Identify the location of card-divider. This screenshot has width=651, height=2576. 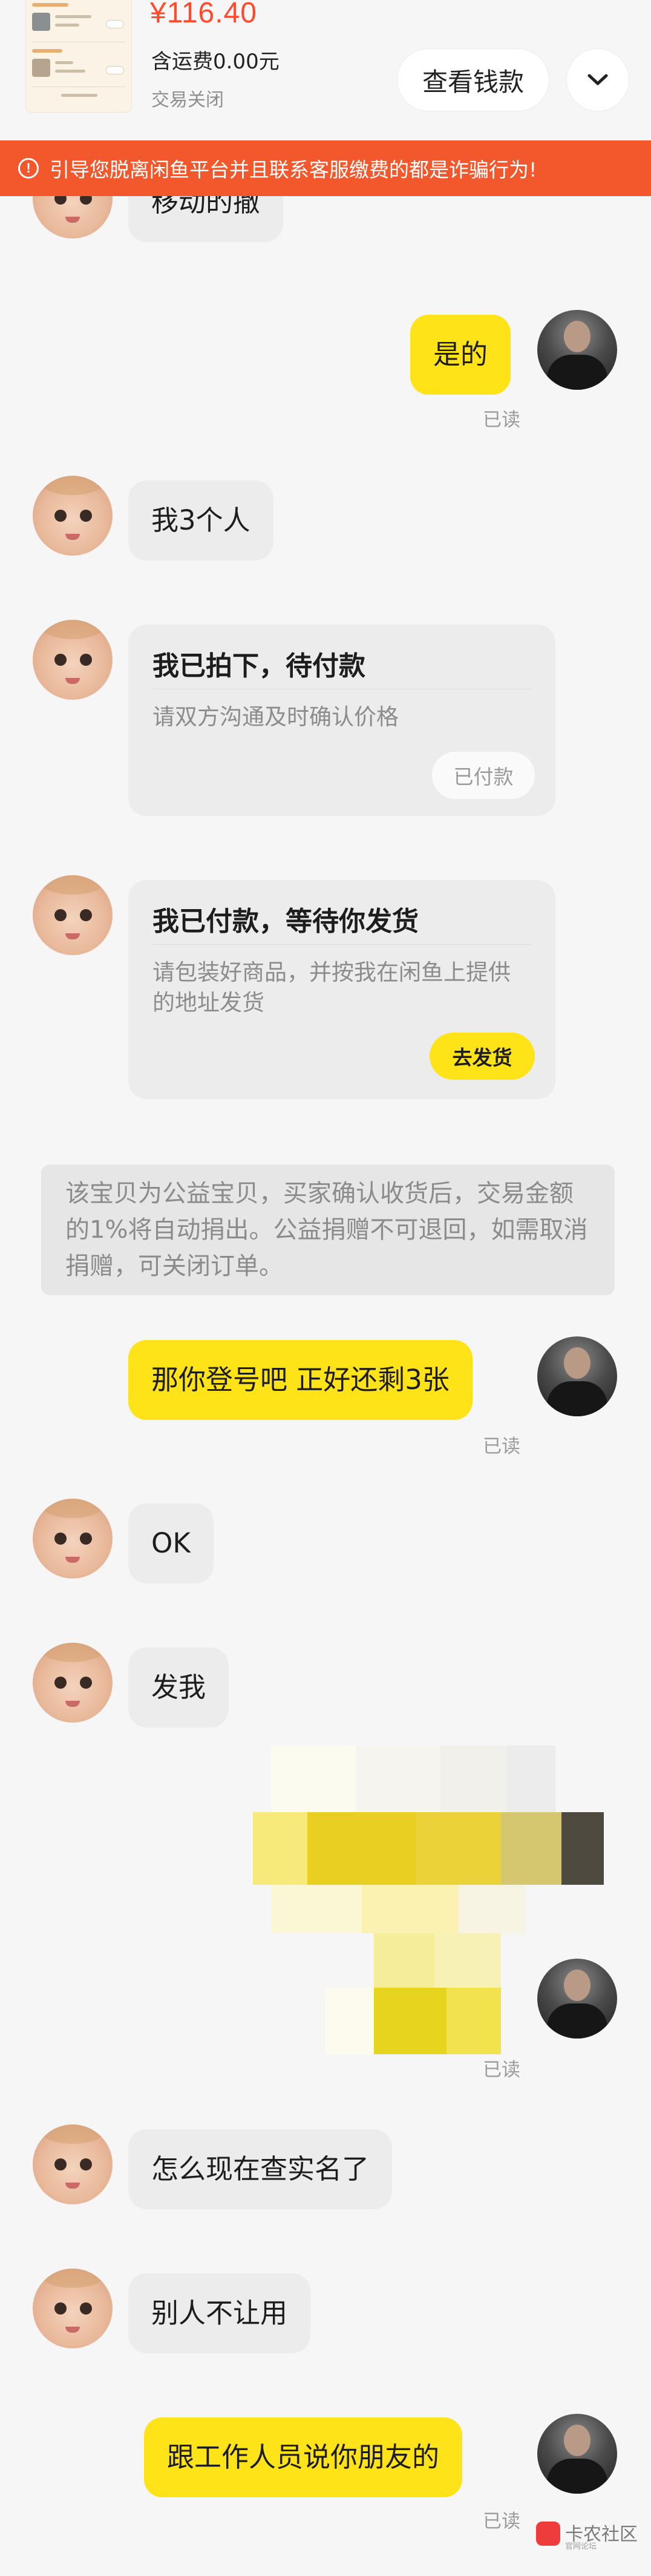
(341, 944).